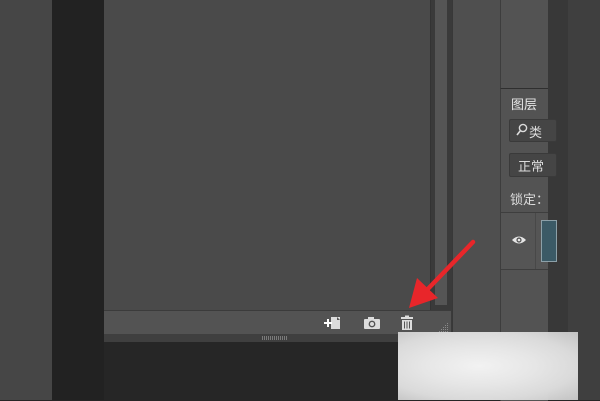  What do you see at coordinates (26, 200) in the screenshot?
I see `left-panel-strip` at bounding box center [26, 200].